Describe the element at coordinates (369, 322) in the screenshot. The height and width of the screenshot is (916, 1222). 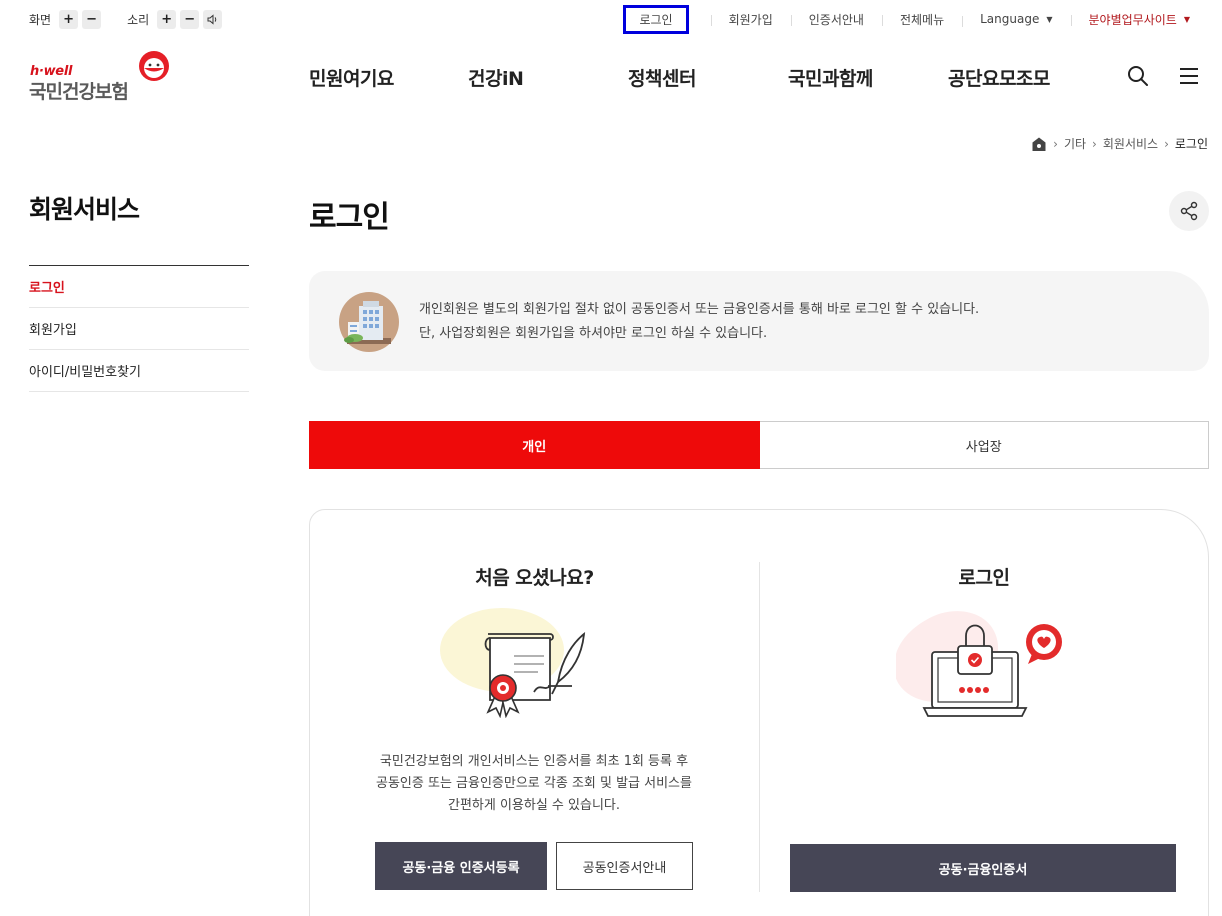
I see `building-icon` at that location.